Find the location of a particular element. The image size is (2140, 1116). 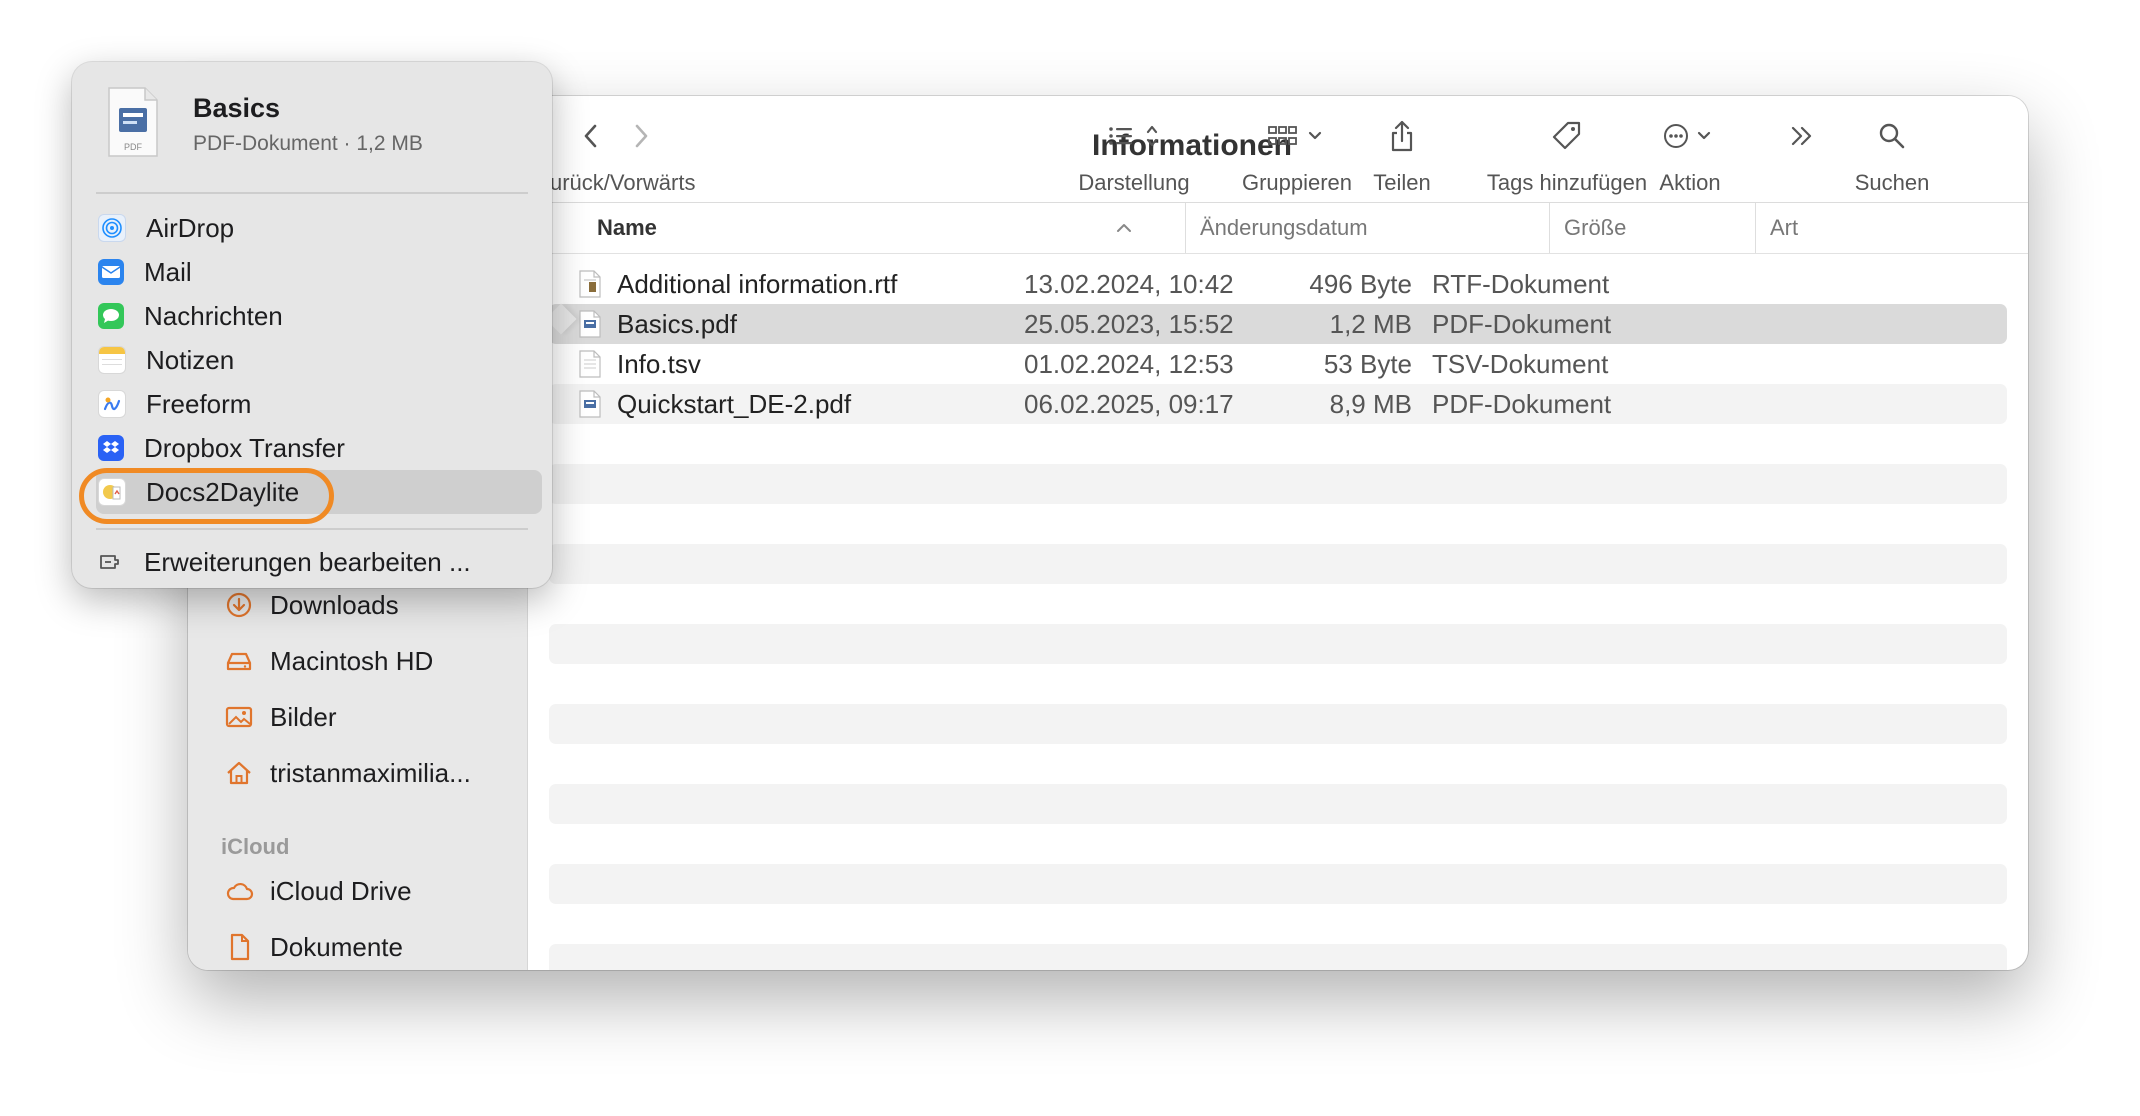

rtf-file-icon is located at coordinates (590, 284).